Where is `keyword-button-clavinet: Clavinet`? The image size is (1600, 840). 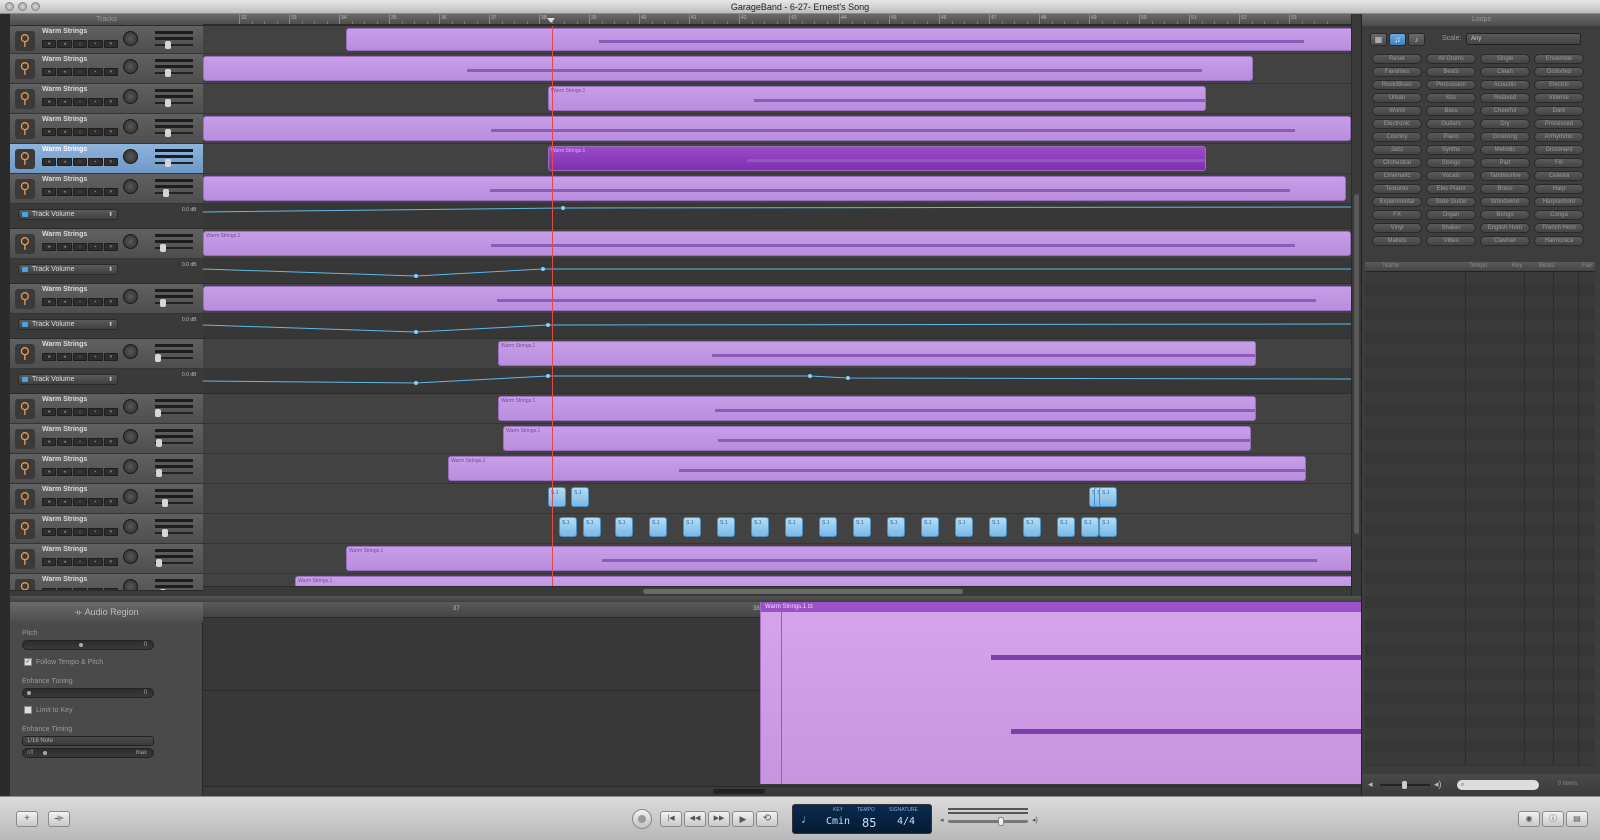
keyword-button-clavinet: Clavinet is located at coordinates (1505, 241).